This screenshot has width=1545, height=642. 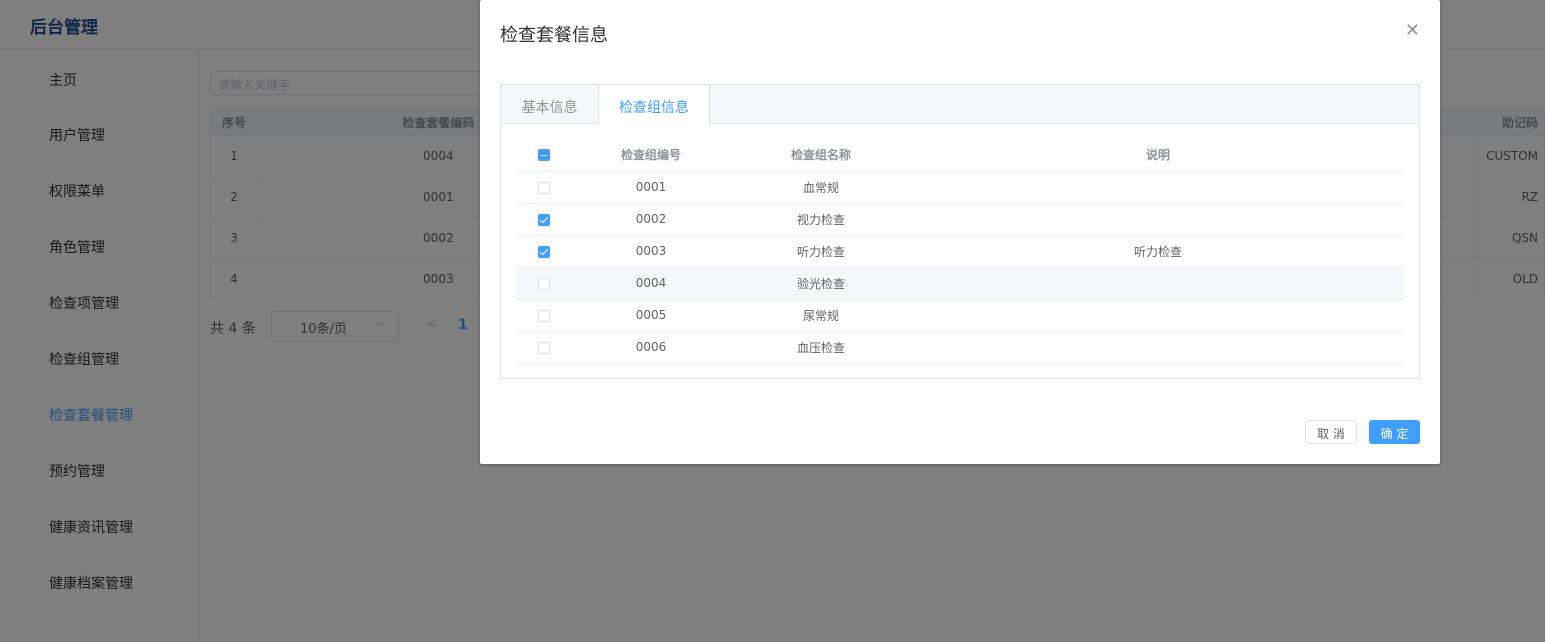 What do you see at coordinates (821, 283) in the screenshot?
I see `group-name: 验光检查` at bounding box center [821, 283].